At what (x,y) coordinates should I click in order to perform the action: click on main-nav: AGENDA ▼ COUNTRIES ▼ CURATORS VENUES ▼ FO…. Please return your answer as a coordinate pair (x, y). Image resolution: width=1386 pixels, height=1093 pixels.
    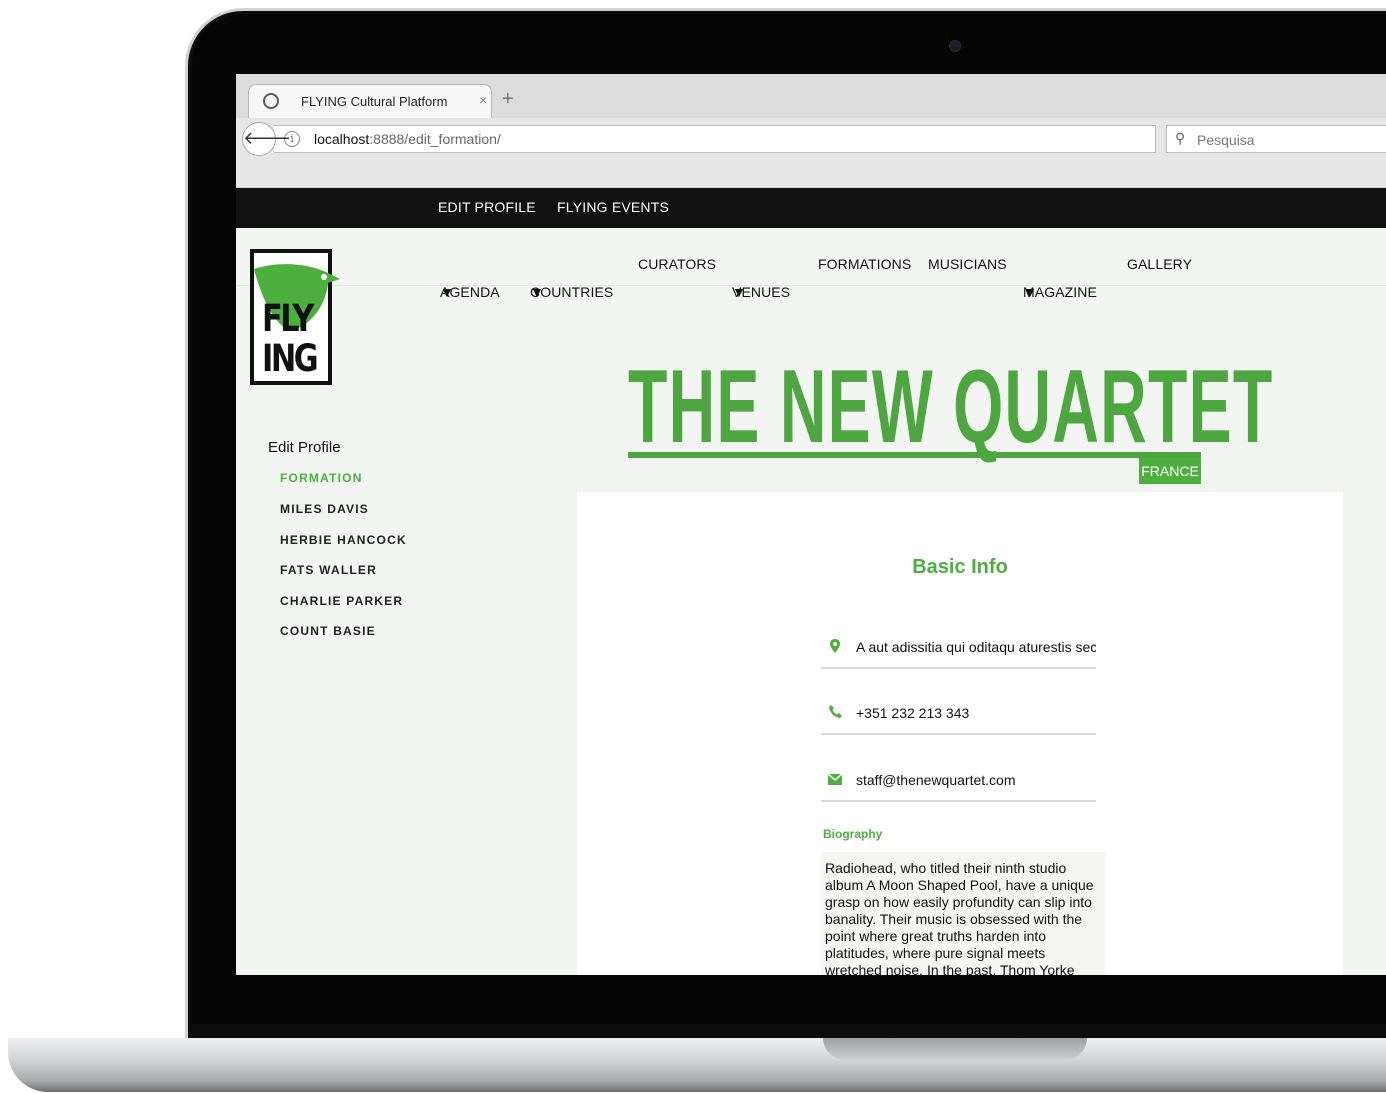
    Looking at the image, I should click on (811, 264).